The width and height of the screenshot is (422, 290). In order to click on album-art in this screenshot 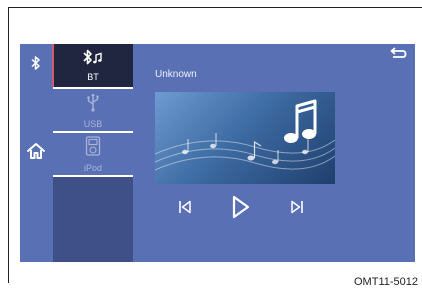, I will do `click(245, 138)`.